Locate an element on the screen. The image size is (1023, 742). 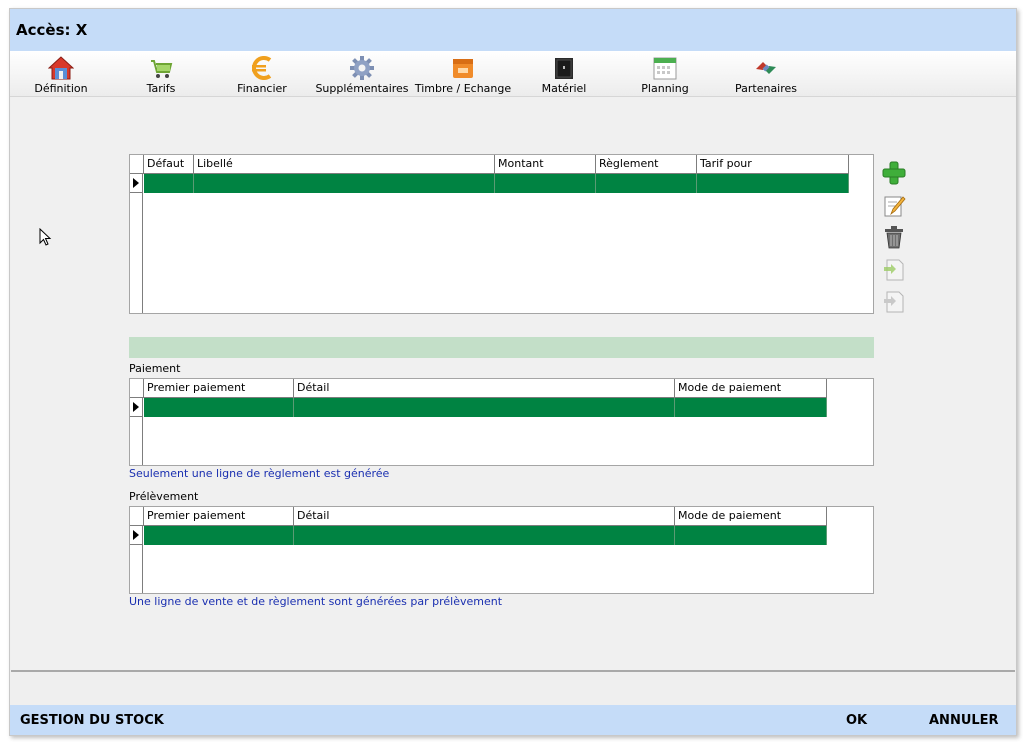
calendar-icon is located at coordinates (665, 68).